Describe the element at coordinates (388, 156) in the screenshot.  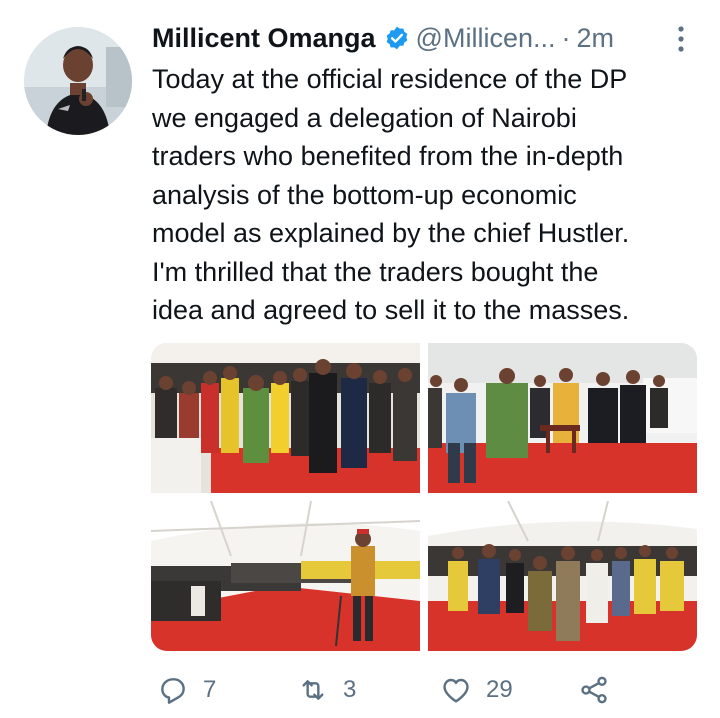
I see `tweet-text-line: traders who benefited from the in-depth` at that location.